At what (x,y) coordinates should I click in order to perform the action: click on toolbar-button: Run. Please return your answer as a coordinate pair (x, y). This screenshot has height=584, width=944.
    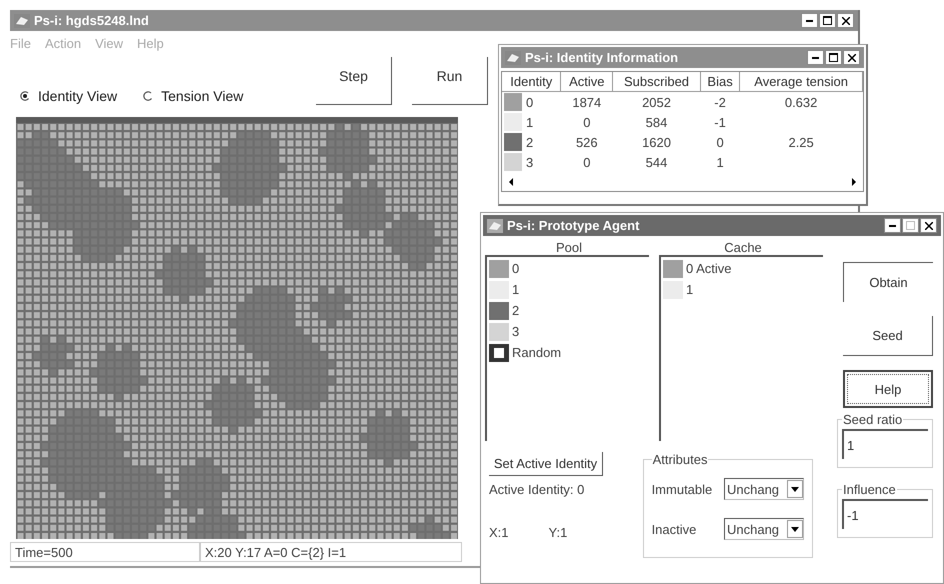
    Looking at the image, I should click on (450, 81).